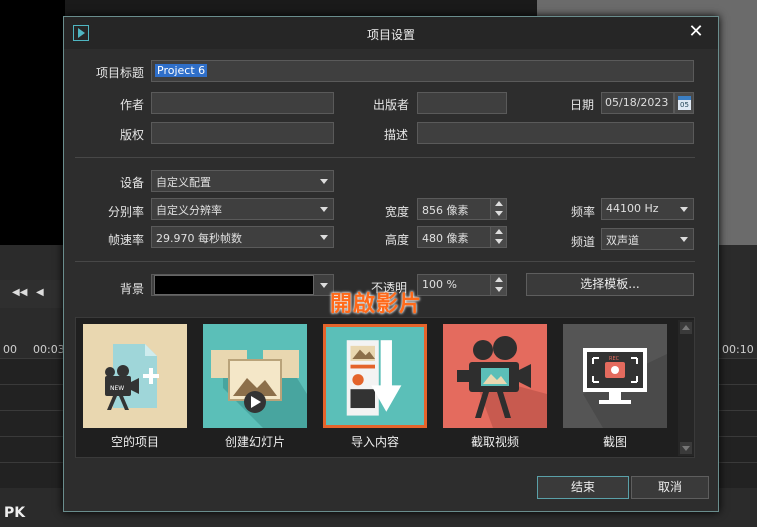 Image resolution: width=757 pixels, height=527 pixels. What do you see at coordinates (242, 209) in the screenshot?
I see `resolution-select: 自定义分辨率` at bounding box center [242, 209].